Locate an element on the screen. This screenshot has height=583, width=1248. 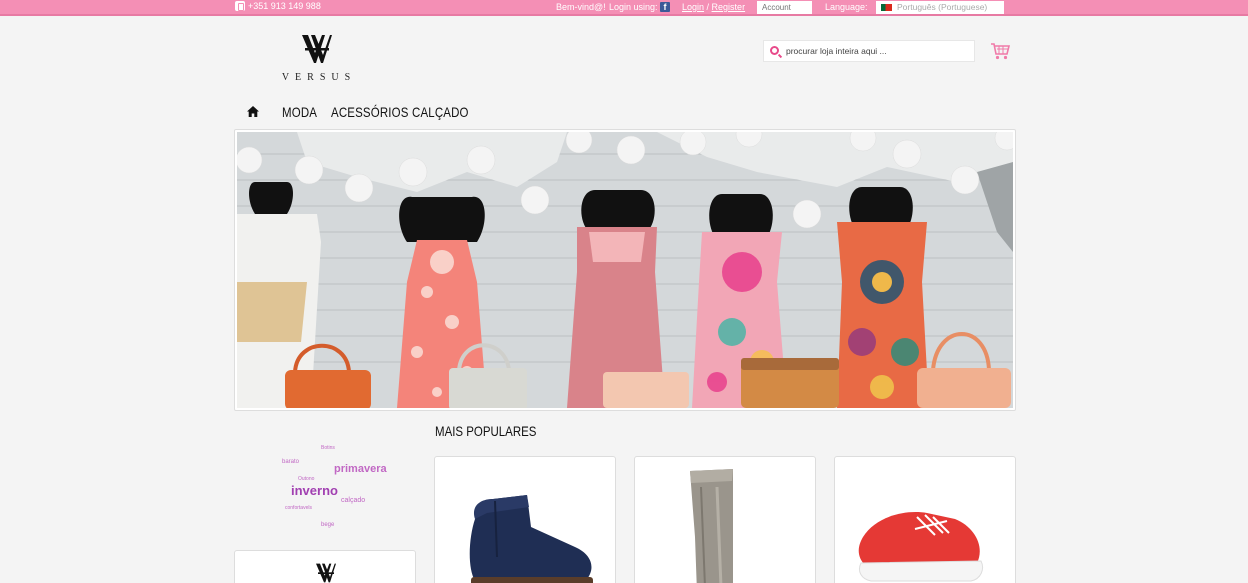
section-title-popular: MAIS POPULARES is located at coordinates (486, 431).